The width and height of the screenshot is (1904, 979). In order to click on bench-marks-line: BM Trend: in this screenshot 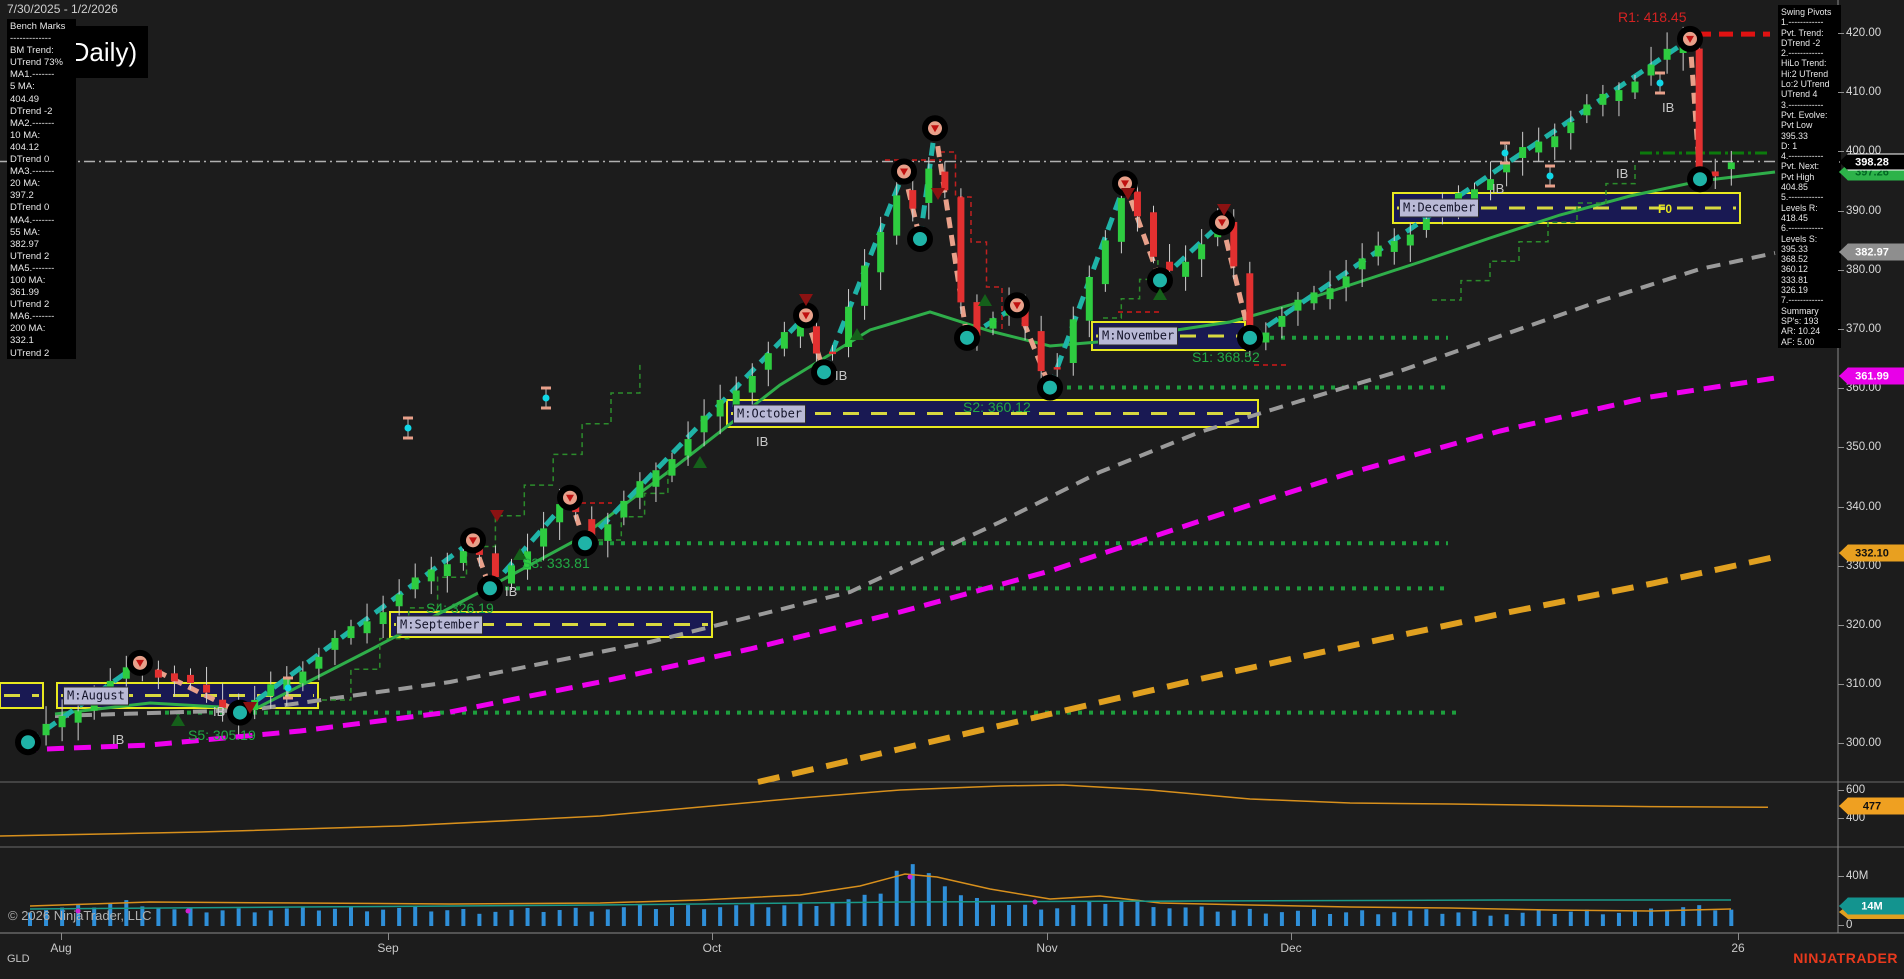, I will do `click(32, 51)`.